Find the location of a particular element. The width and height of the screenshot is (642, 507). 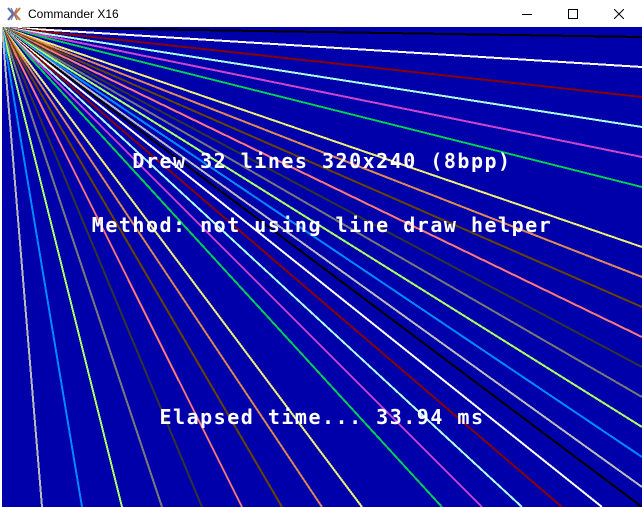

minimize-button is located at coordinates (527, 13).